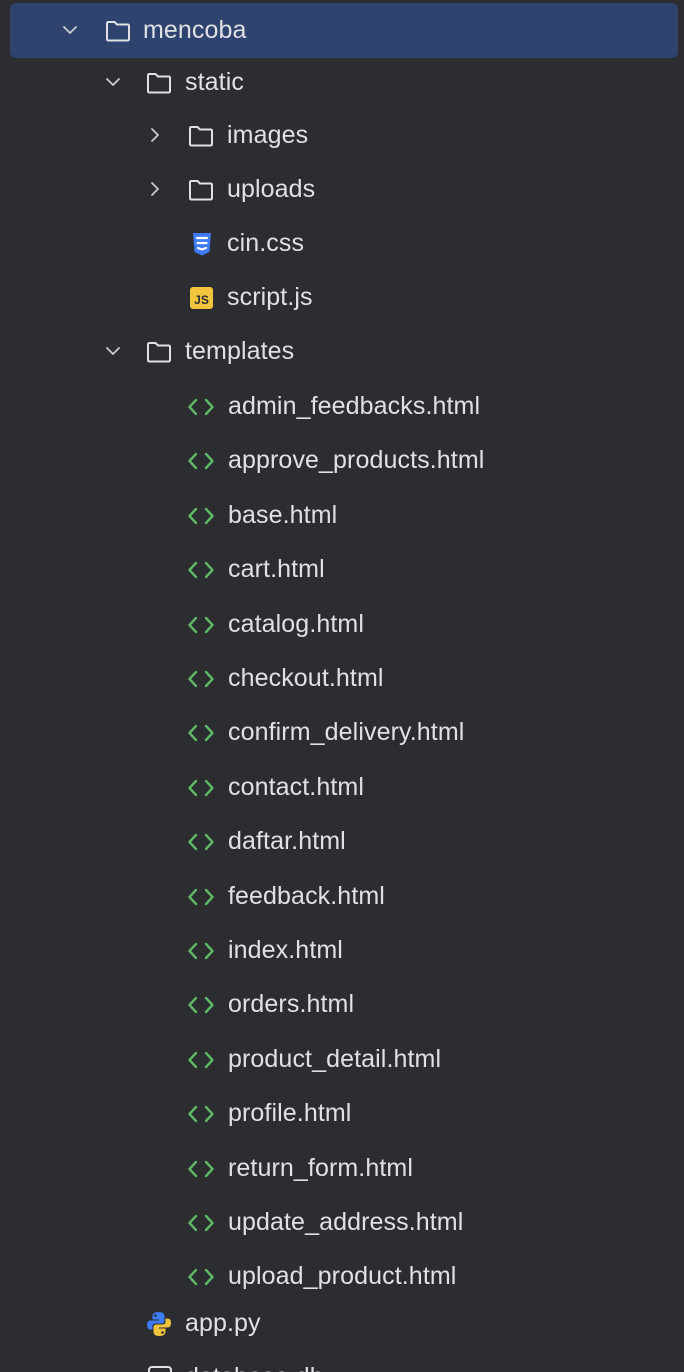 The height and width of the screenshot is (1372, 684). Describe the element at coordinates (320, 1168) in the screenshot. I see `tree-item-label: return_form.html` at that location.